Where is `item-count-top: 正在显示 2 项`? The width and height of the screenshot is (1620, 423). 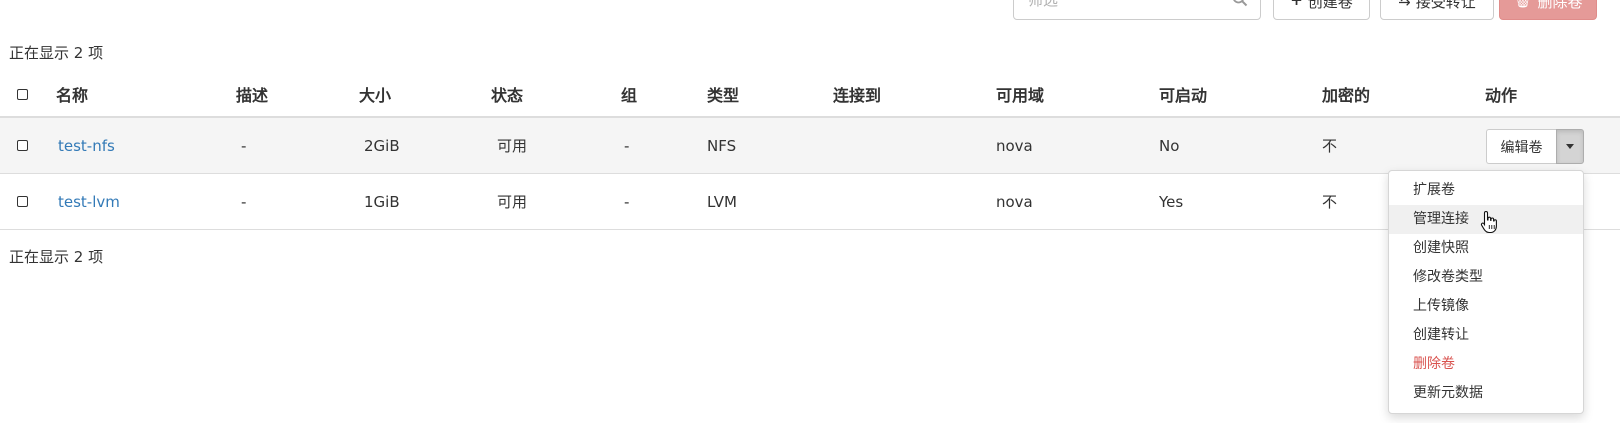
item-count-top: 正在显示 2 项 is located at coordinates (56, 53).